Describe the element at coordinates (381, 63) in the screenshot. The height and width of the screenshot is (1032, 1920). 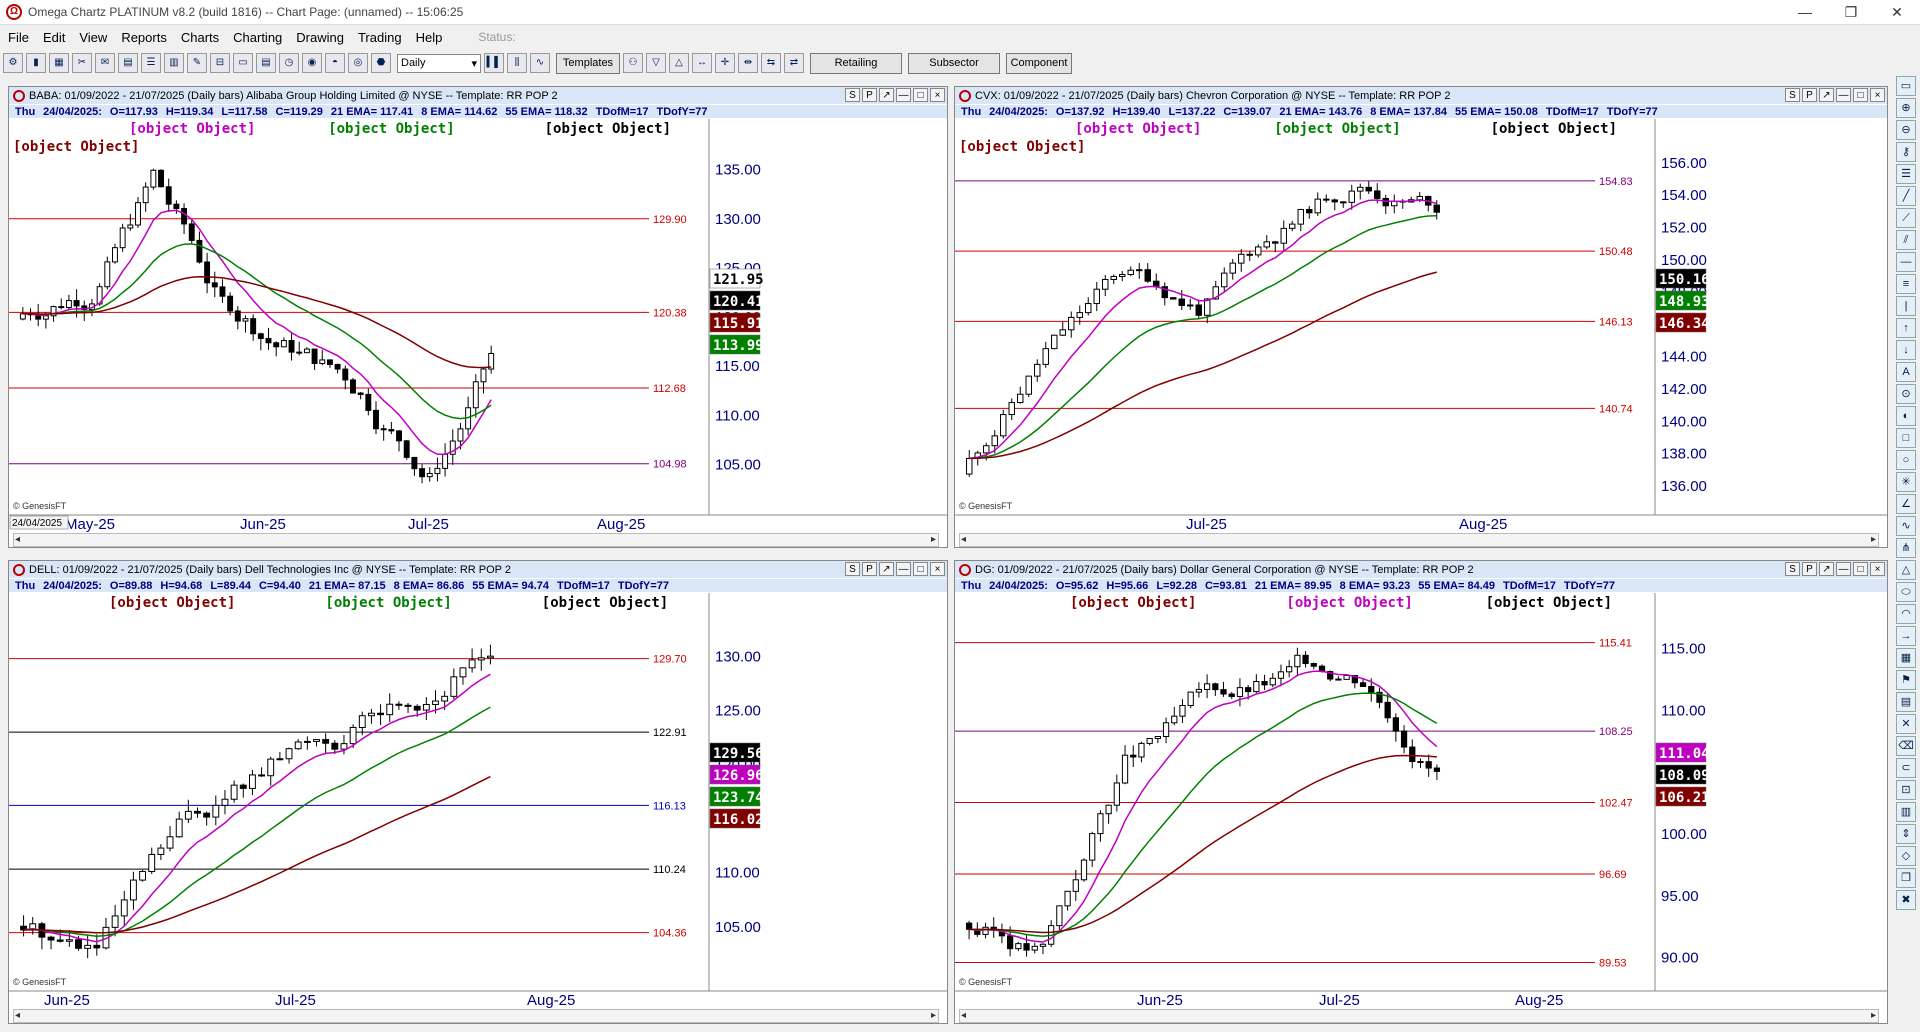
I see `stop-icon: ⬣` at that location.